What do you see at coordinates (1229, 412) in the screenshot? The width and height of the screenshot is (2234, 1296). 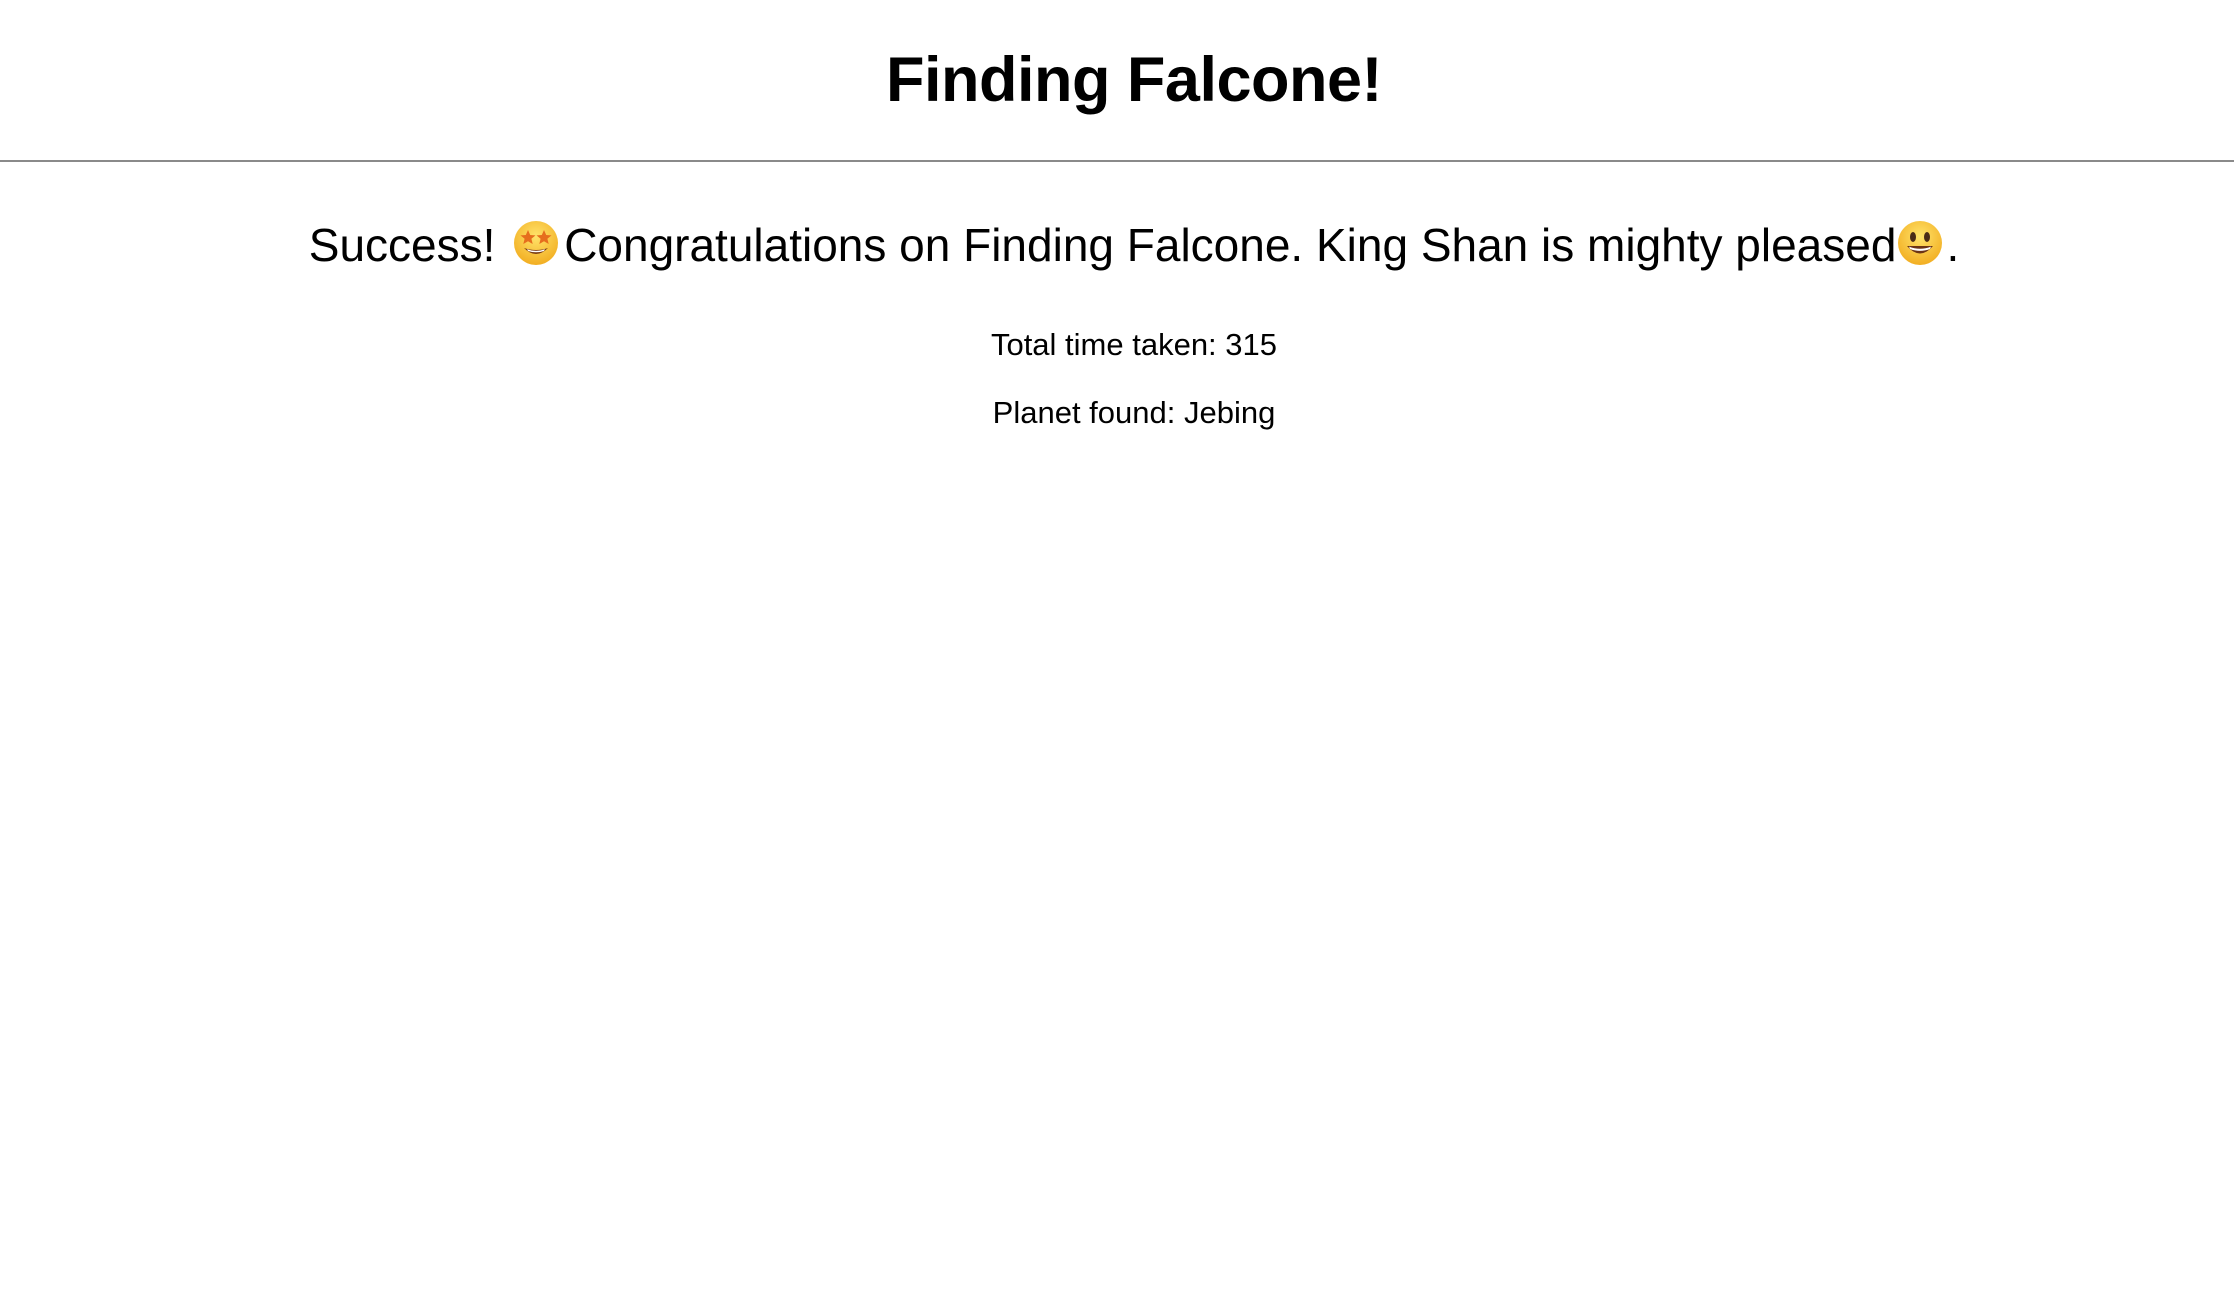 I see `planet-found-value: Jebing` at bounding box center [1229, 412].